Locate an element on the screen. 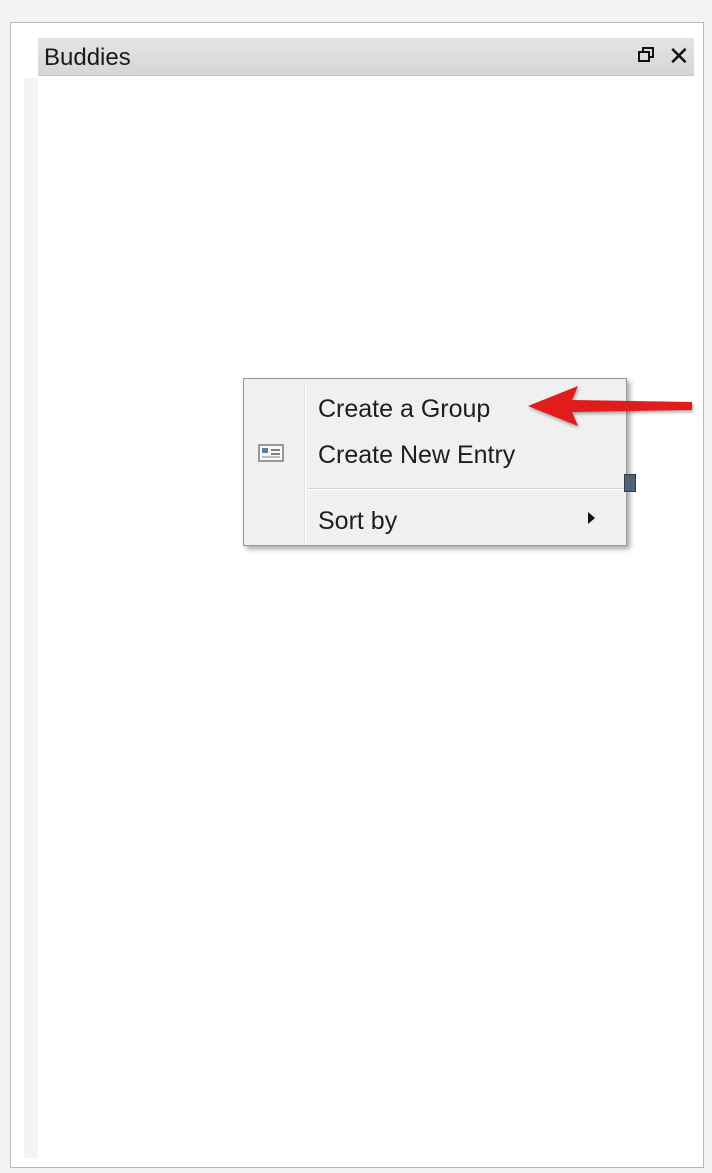 This screenshot has width=712, height=1173. frame-left-gutter is located at coordinates (31, 618).